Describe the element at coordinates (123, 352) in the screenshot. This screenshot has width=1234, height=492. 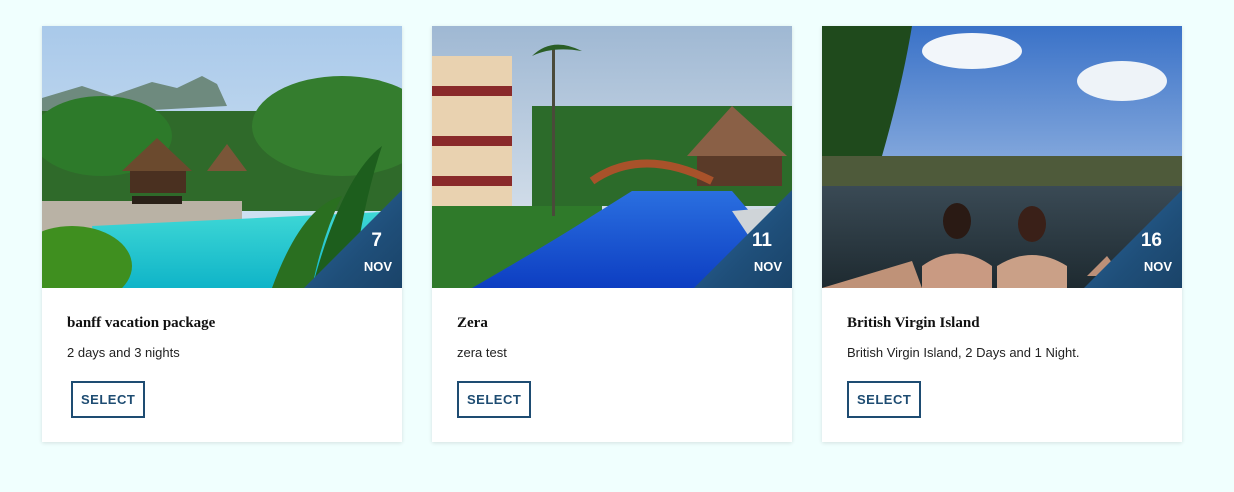
I see `package-description: 2 days and 3 nights` at that location.